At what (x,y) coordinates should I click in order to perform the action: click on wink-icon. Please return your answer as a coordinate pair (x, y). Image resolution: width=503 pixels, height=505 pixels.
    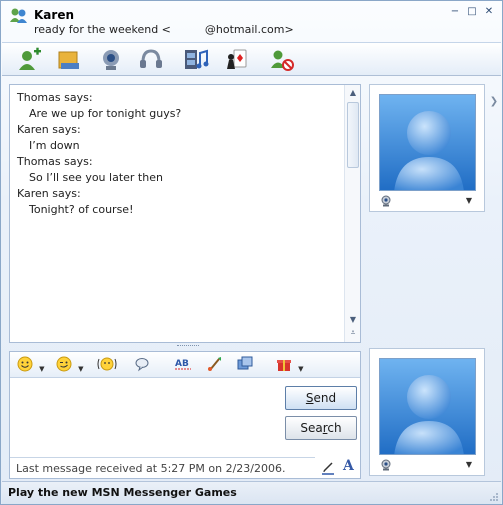
    Looking at the image, I should click on (66, 366).